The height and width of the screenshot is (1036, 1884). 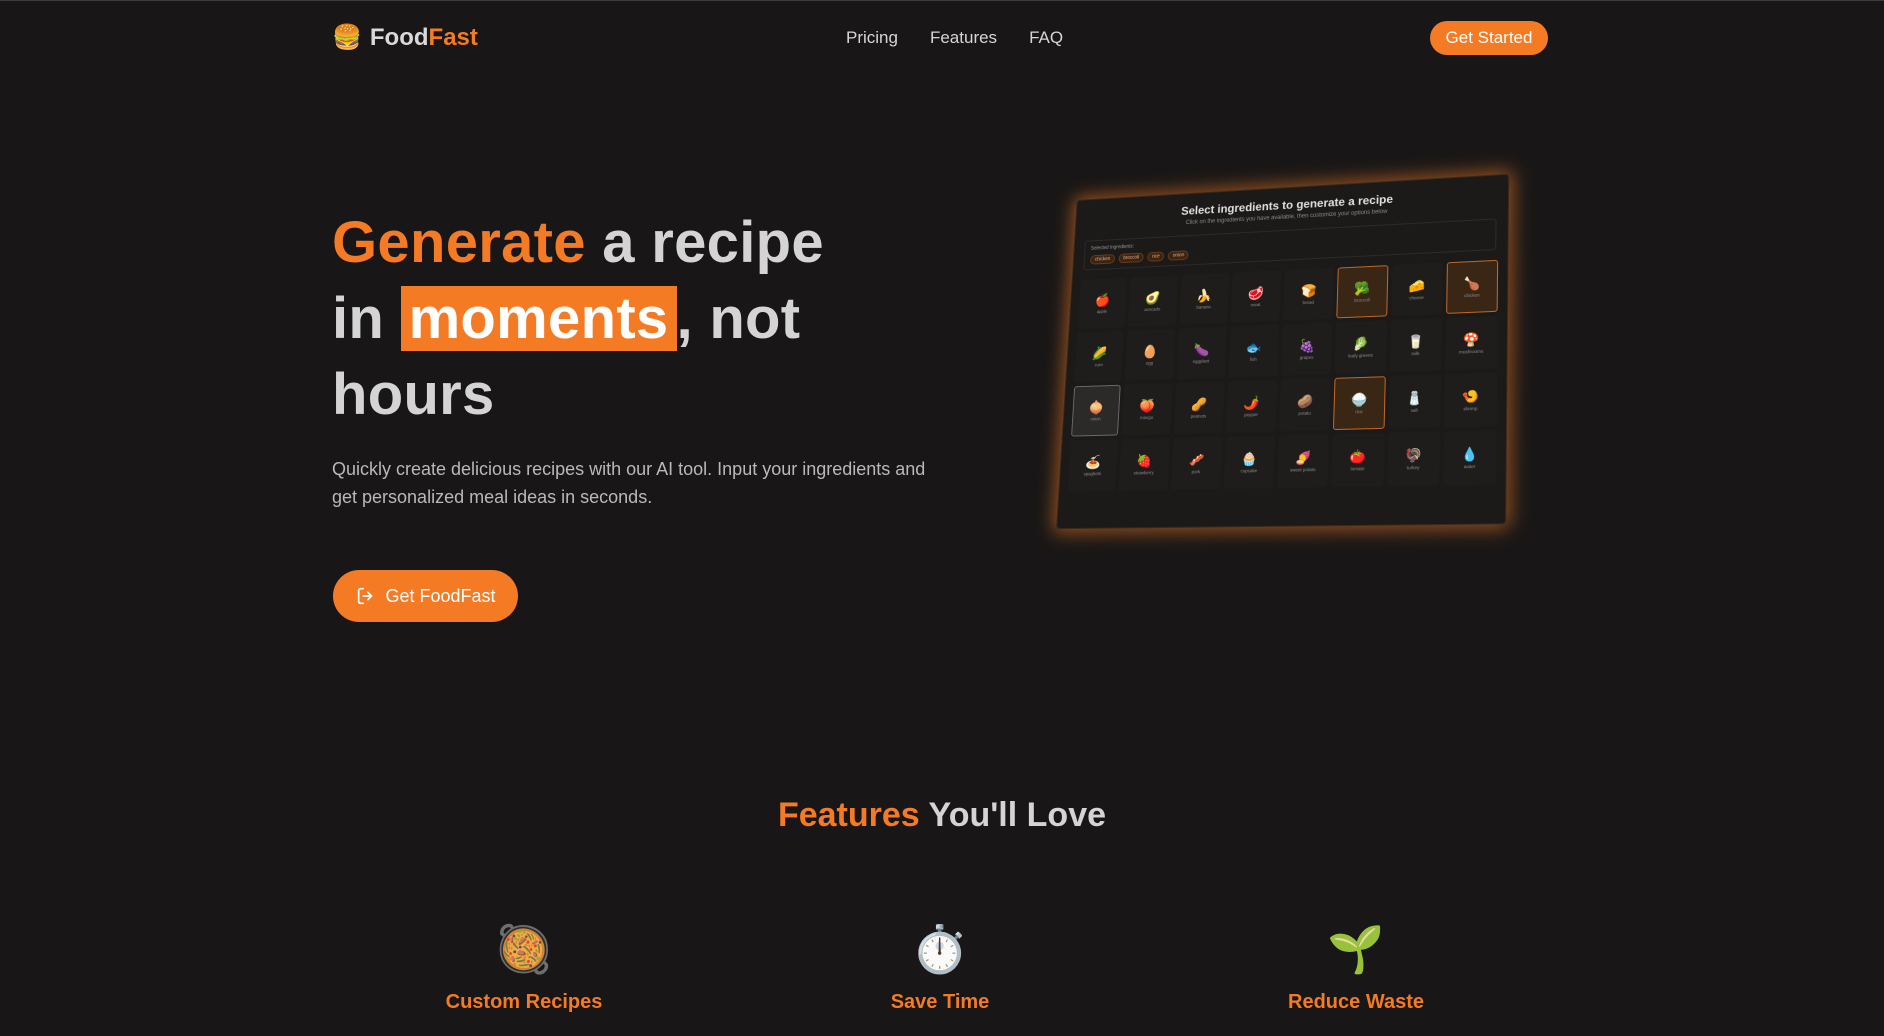 What do you see at coordinates (1358, 456) in the screenshot?
I see `ingredient-icon: 🍅` at bounding box center [1358, 456].